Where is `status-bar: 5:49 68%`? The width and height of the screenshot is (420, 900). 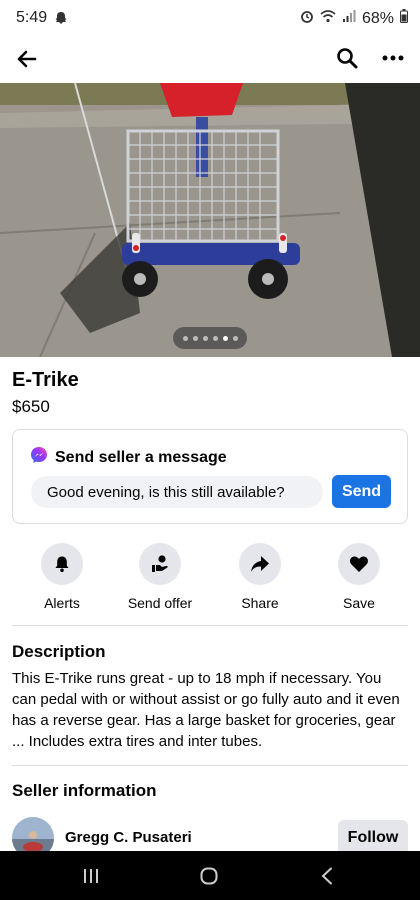
status-bar: 5:49 68% is located at coordinates (210, 18).